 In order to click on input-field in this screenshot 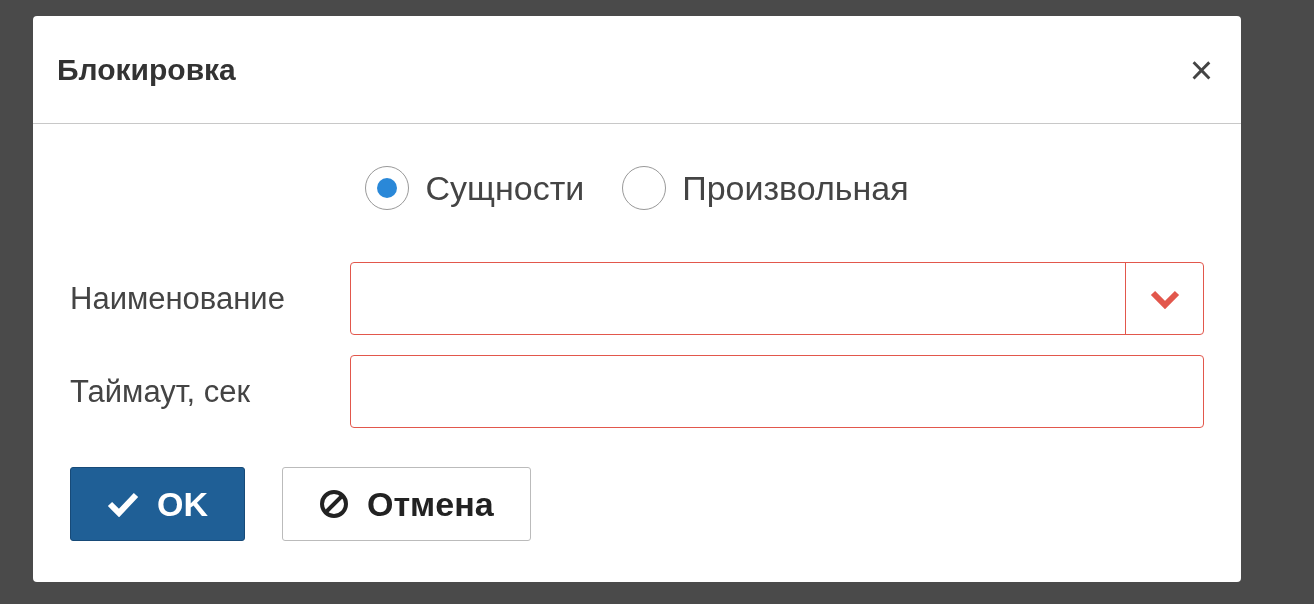, I will do `click(777, 391)`.